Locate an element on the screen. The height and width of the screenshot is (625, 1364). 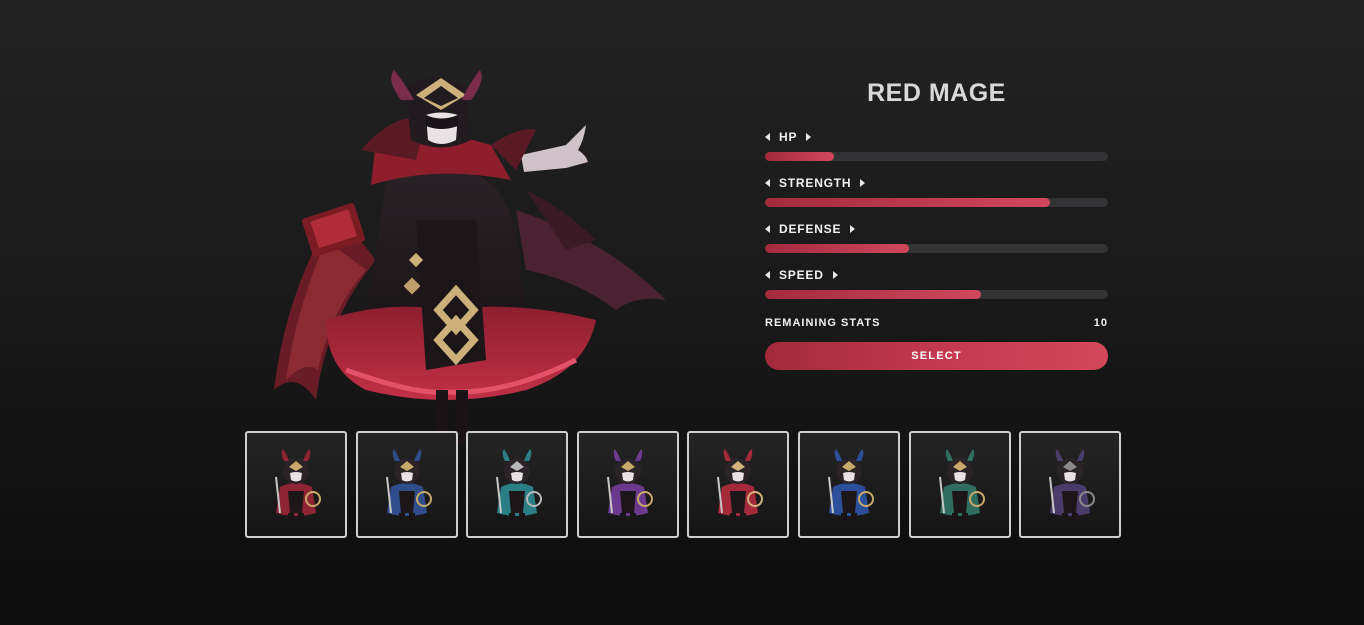
select-button: SELECT is located at coordinates (936, 356).